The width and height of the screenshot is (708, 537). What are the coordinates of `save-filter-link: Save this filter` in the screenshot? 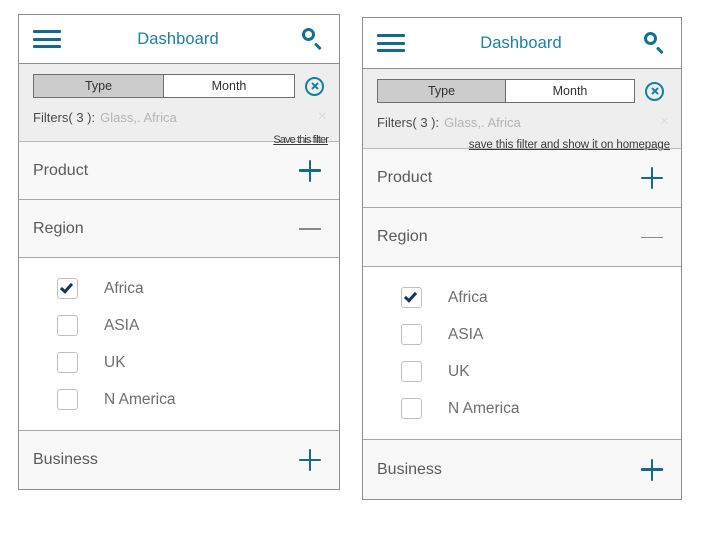 It's located at (301, 140).